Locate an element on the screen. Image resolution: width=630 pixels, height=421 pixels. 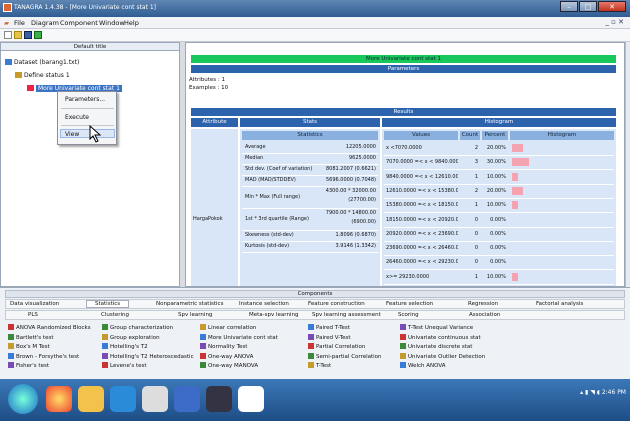
tab-statistics: Statistics is located at coordinates (108, 304).